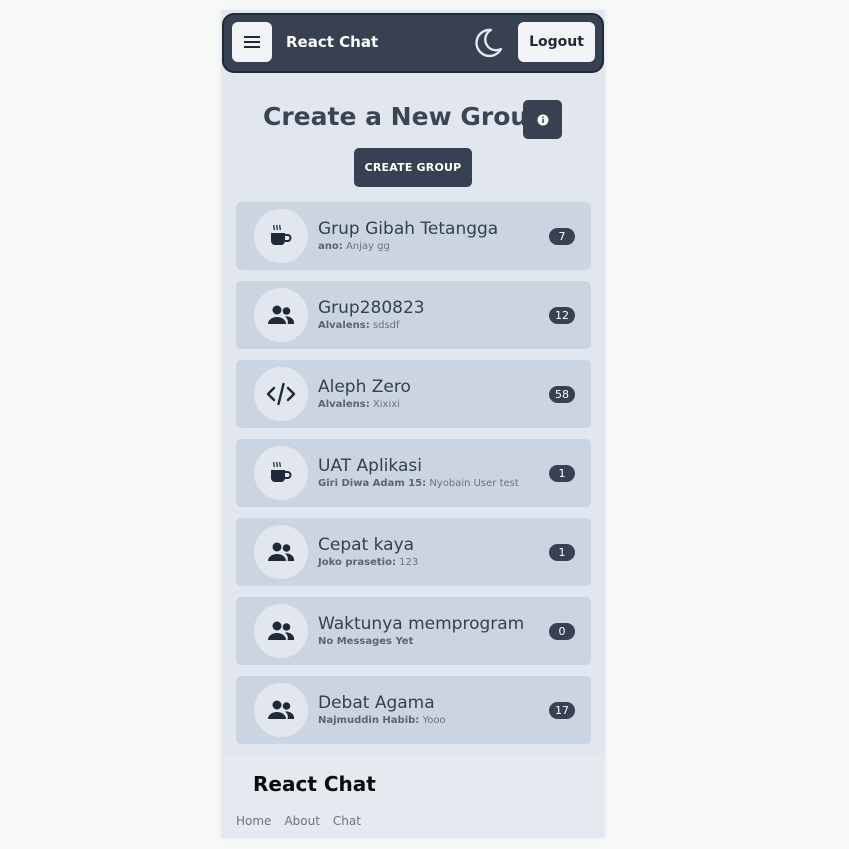  I want to click on group-last-message: Alvalens: sdsdf, so click(359, 325).